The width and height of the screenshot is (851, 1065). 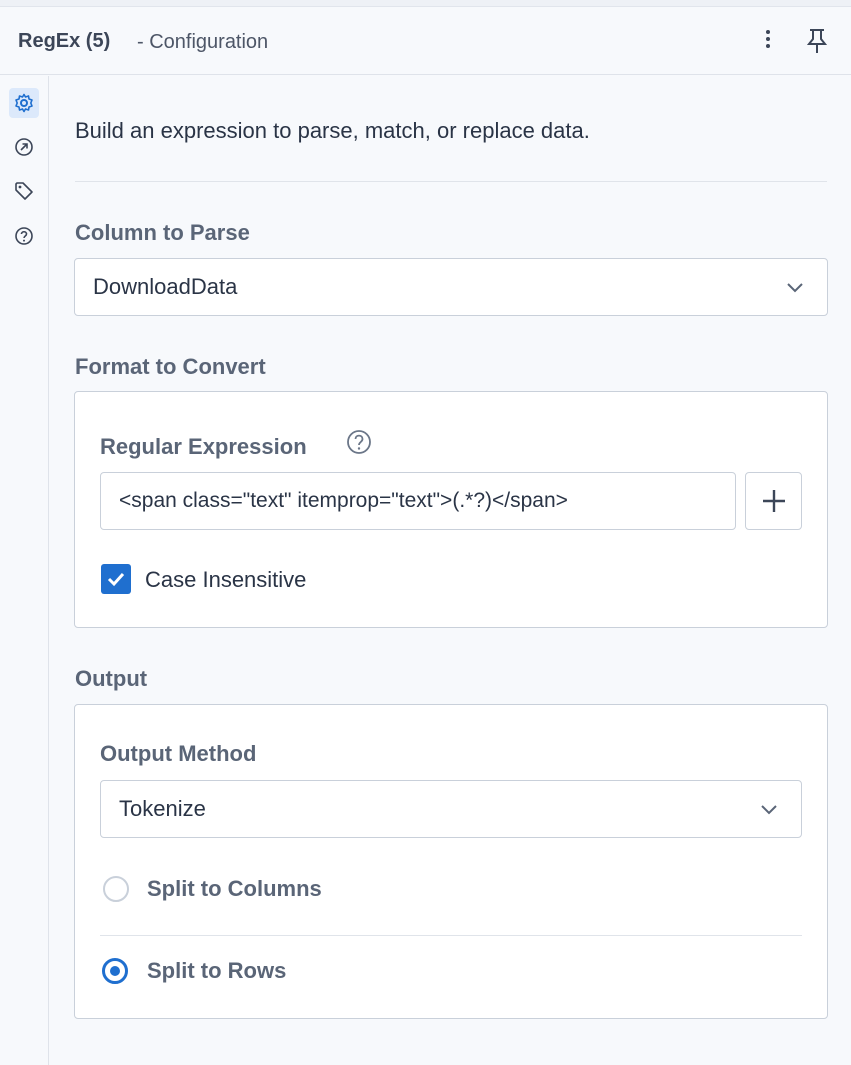 I want to click on output-method-value: Tokenize, so click(x=162, y=808).